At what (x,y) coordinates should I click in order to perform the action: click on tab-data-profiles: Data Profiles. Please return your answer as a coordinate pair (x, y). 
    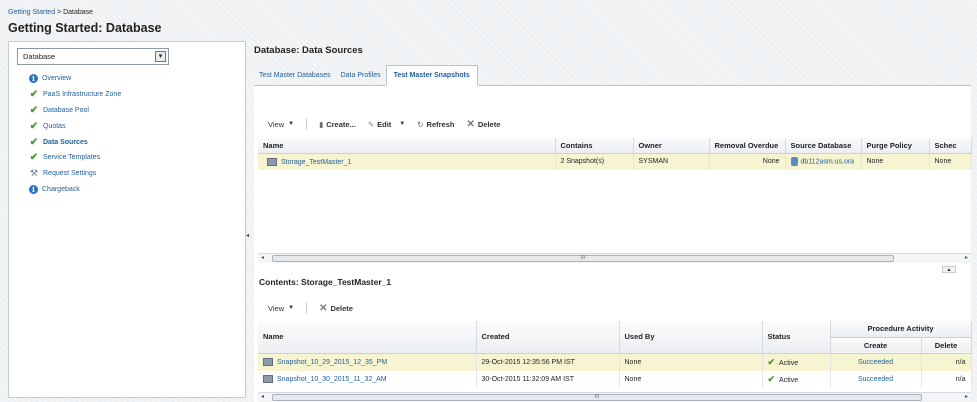
    Looking at the image, I should click on (361, 78).